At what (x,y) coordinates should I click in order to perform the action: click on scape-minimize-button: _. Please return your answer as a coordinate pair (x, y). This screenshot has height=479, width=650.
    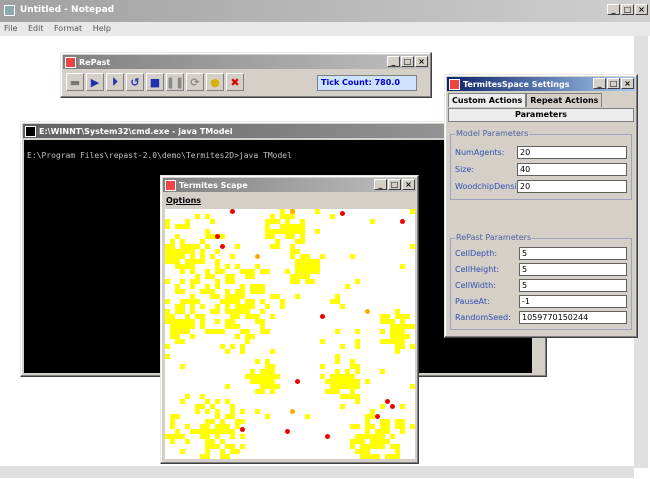
    Looking at the image, I should click on (380, 184).